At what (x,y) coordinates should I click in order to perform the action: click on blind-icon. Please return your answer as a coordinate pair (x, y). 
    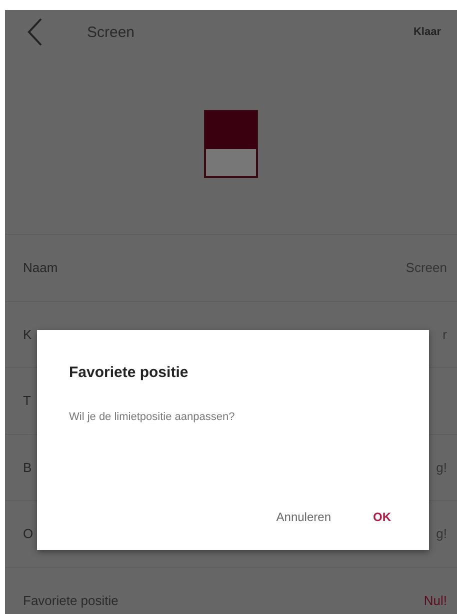
    Looking at the image, I should click on (231, 144).